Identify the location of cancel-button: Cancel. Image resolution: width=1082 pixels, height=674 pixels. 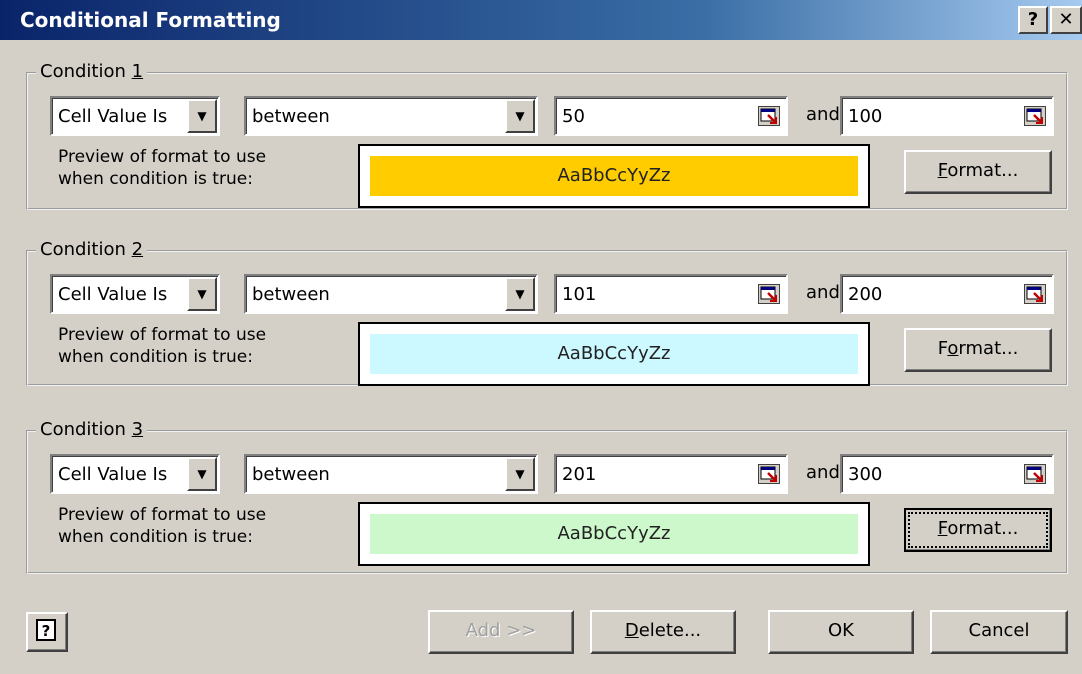
(999, 632).